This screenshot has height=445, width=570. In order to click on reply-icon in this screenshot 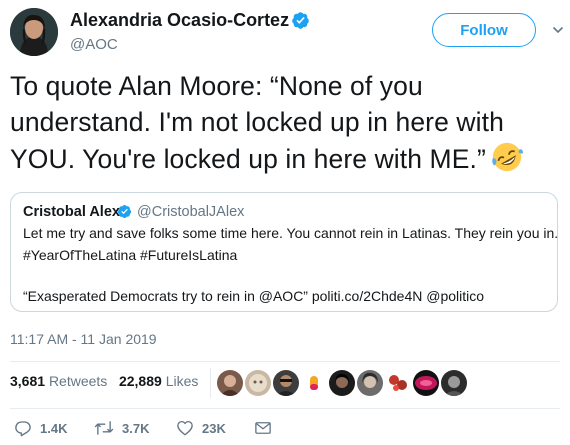, I will do `click(23, 429)`.